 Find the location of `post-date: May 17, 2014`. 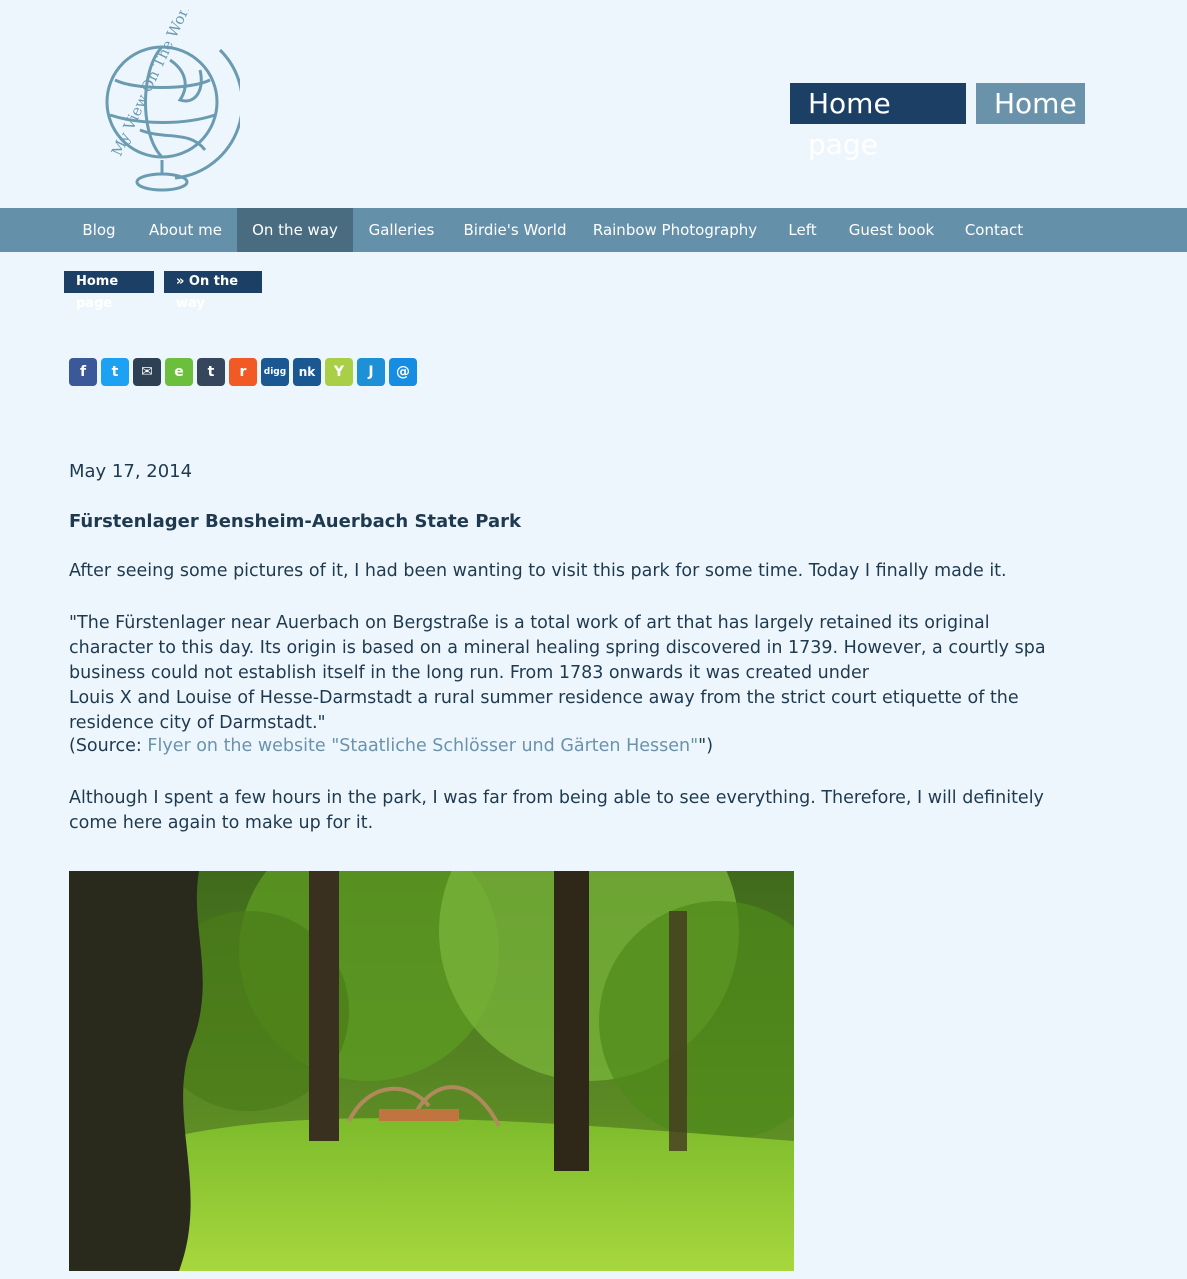

post-date: May 17, 2014 is located at coordinates (131, 471).